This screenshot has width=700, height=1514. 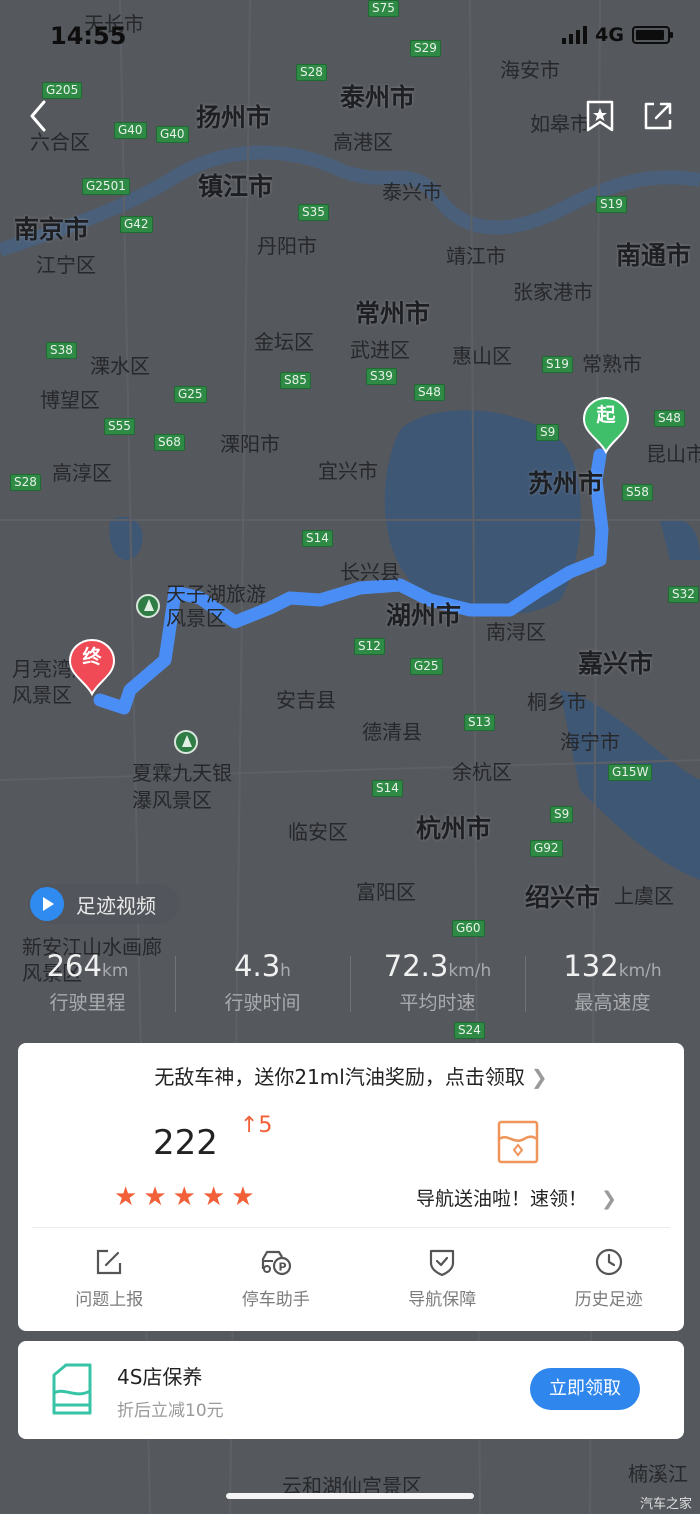 I want to click on driving-score: 222, so click(x=185, y=1143).